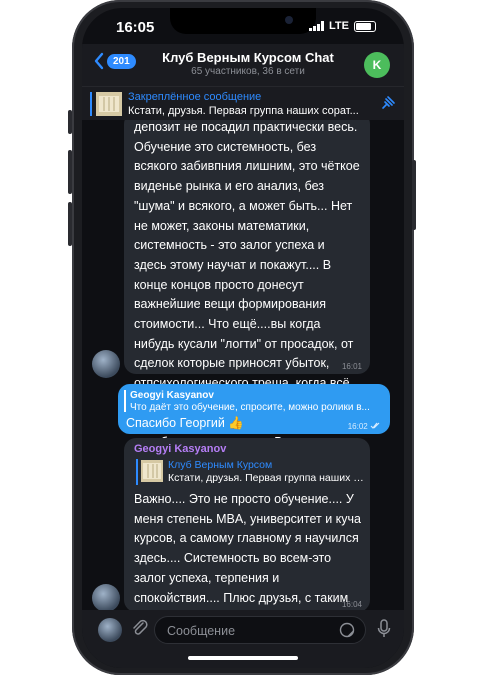 The image size is (486, 675). What do you see at coordinates (365, 26) in the screenshot?
I see `battery-icon` at bounding box center [365, 26].